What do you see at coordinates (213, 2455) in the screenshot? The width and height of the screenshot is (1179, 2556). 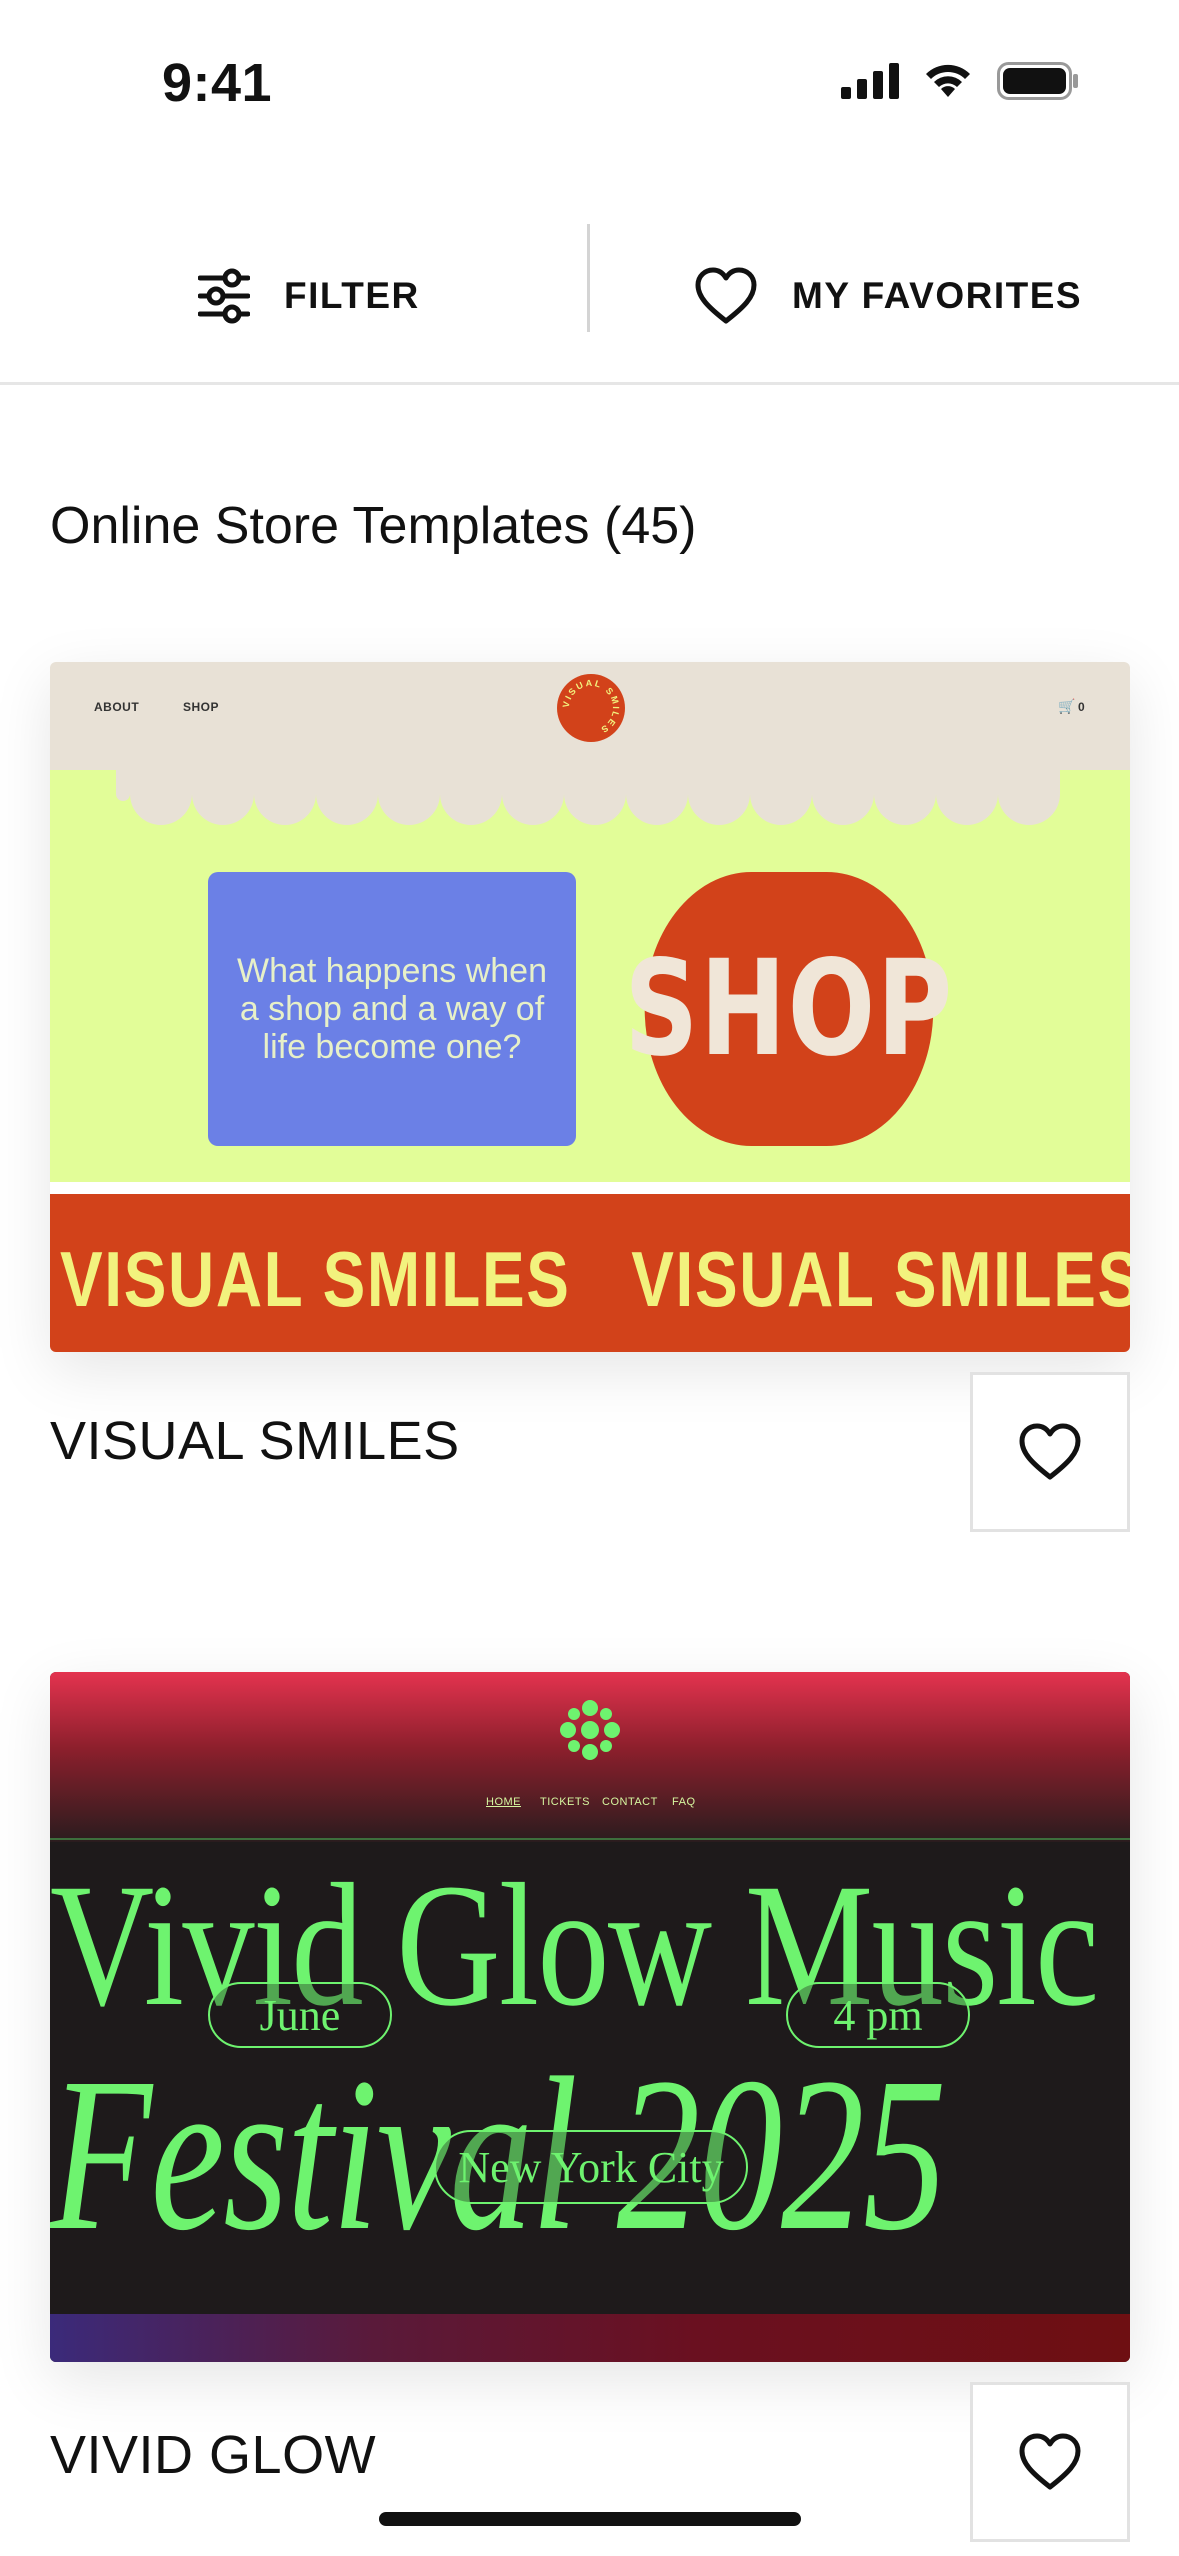 I see `template-name: VIVID GLOW` at bounding box center [213, 2455].